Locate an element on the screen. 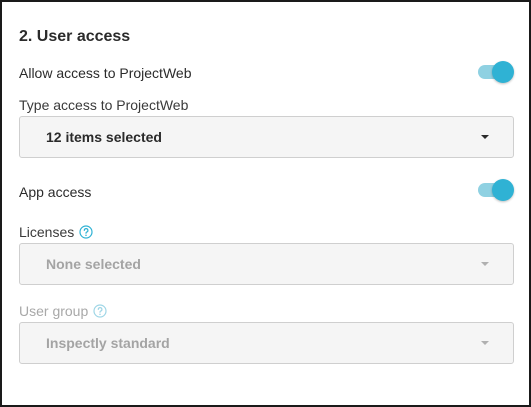 This screenshot has width=531, height=407. app-access-toggle is located at coordinates (496, 190).